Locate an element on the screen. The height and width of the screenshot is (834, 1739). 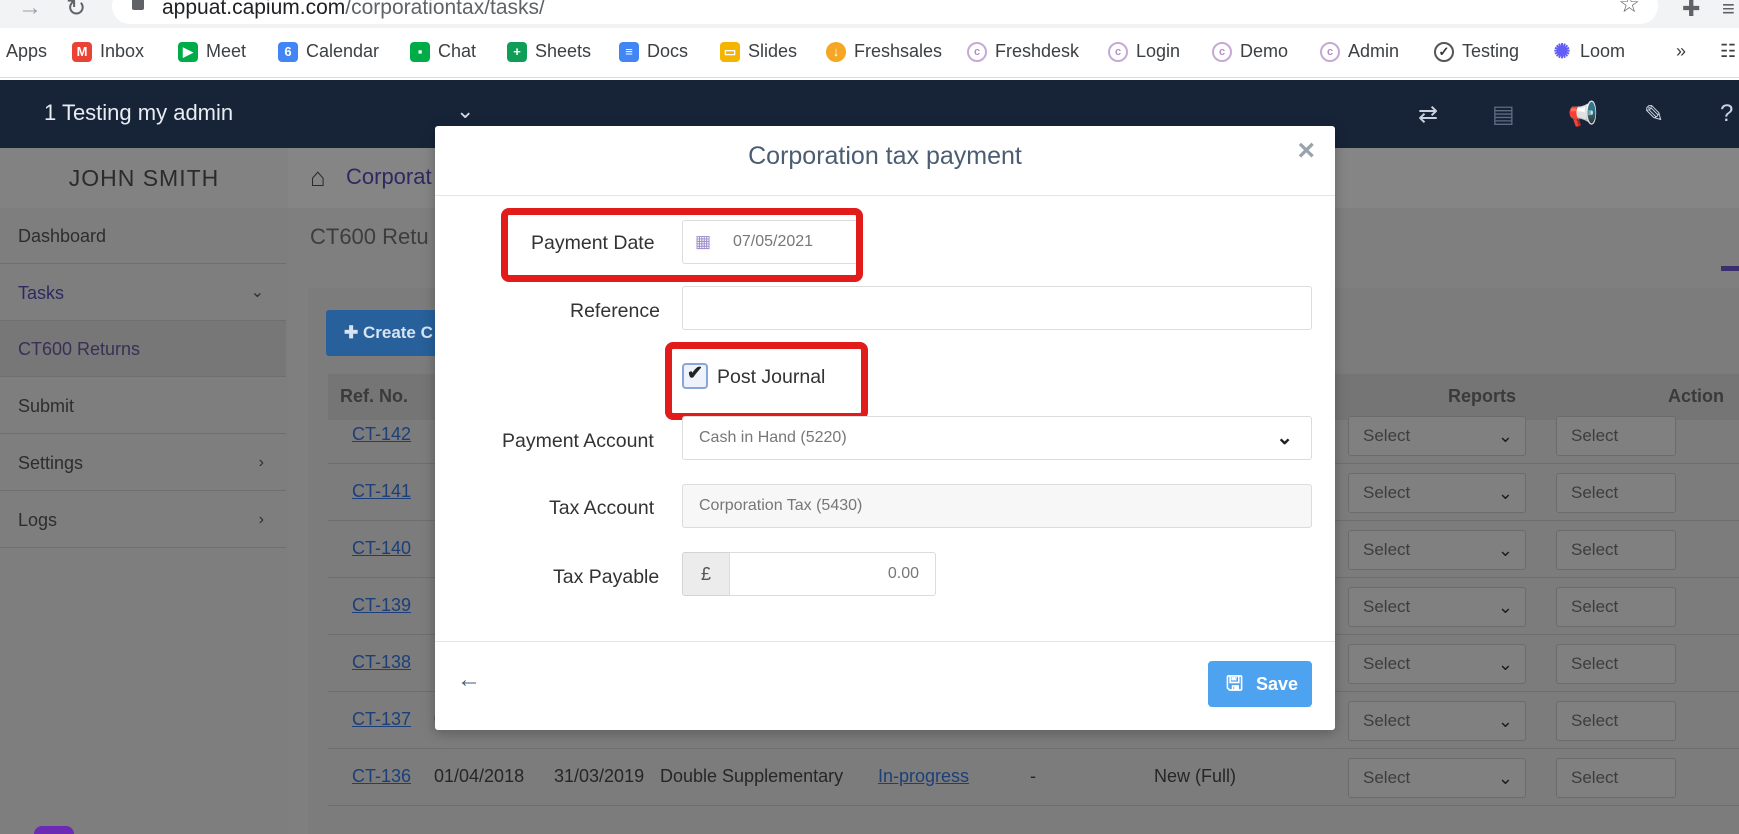
bookmarks-overflow: » is located at coordinates (1681, 51).